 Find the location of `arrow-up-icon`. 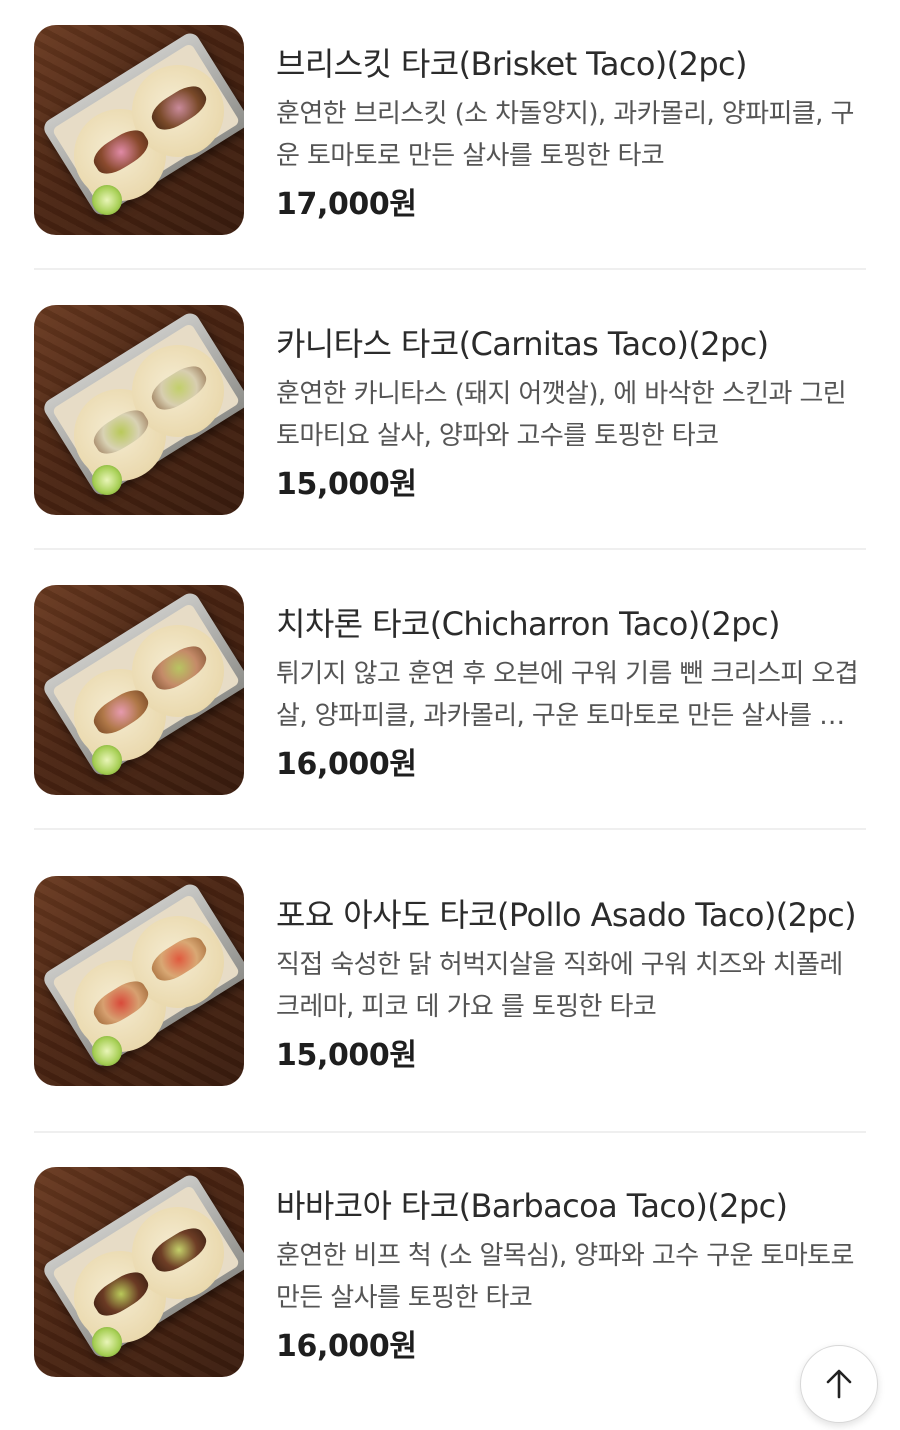

arrow-up-icon is located at coordinates (839, 1384).